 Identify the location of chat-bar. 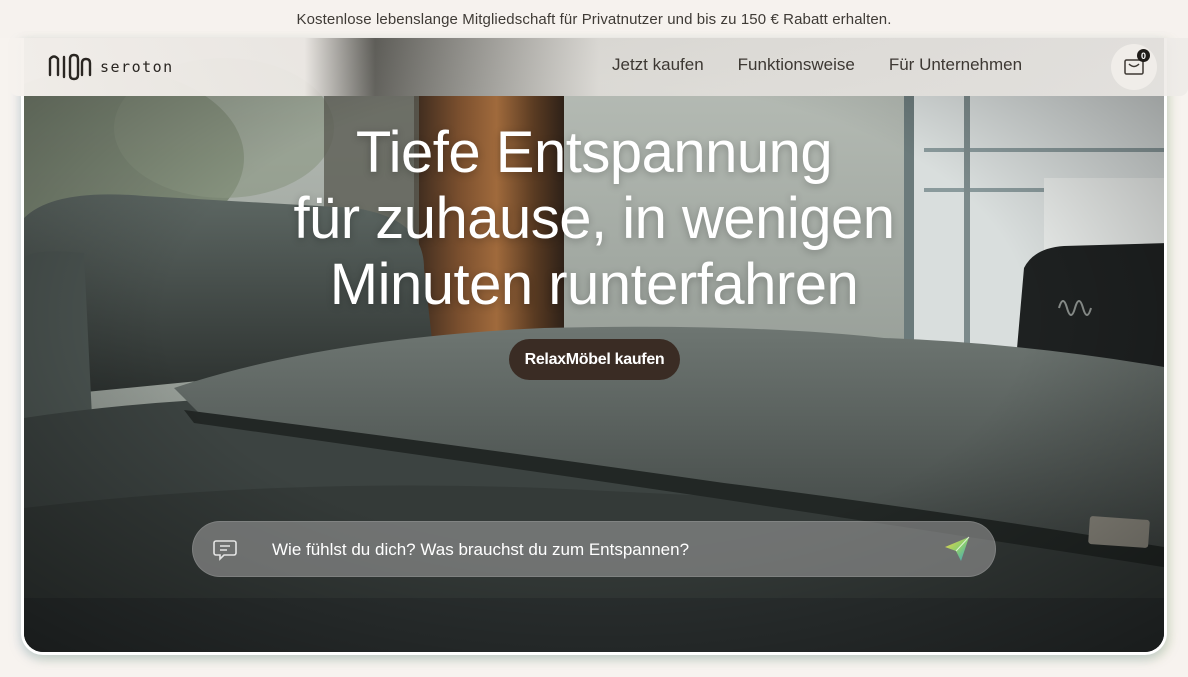
(594, 550).